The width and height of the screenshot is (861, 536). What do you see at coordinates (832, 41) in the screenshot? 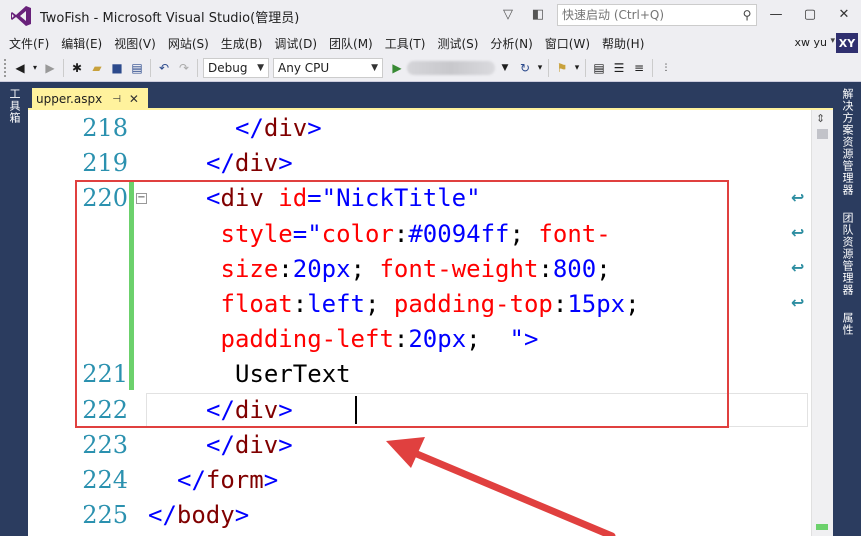
I see `user-menu-chevron-down-icon: ▾` at bounding box center [832, 41].